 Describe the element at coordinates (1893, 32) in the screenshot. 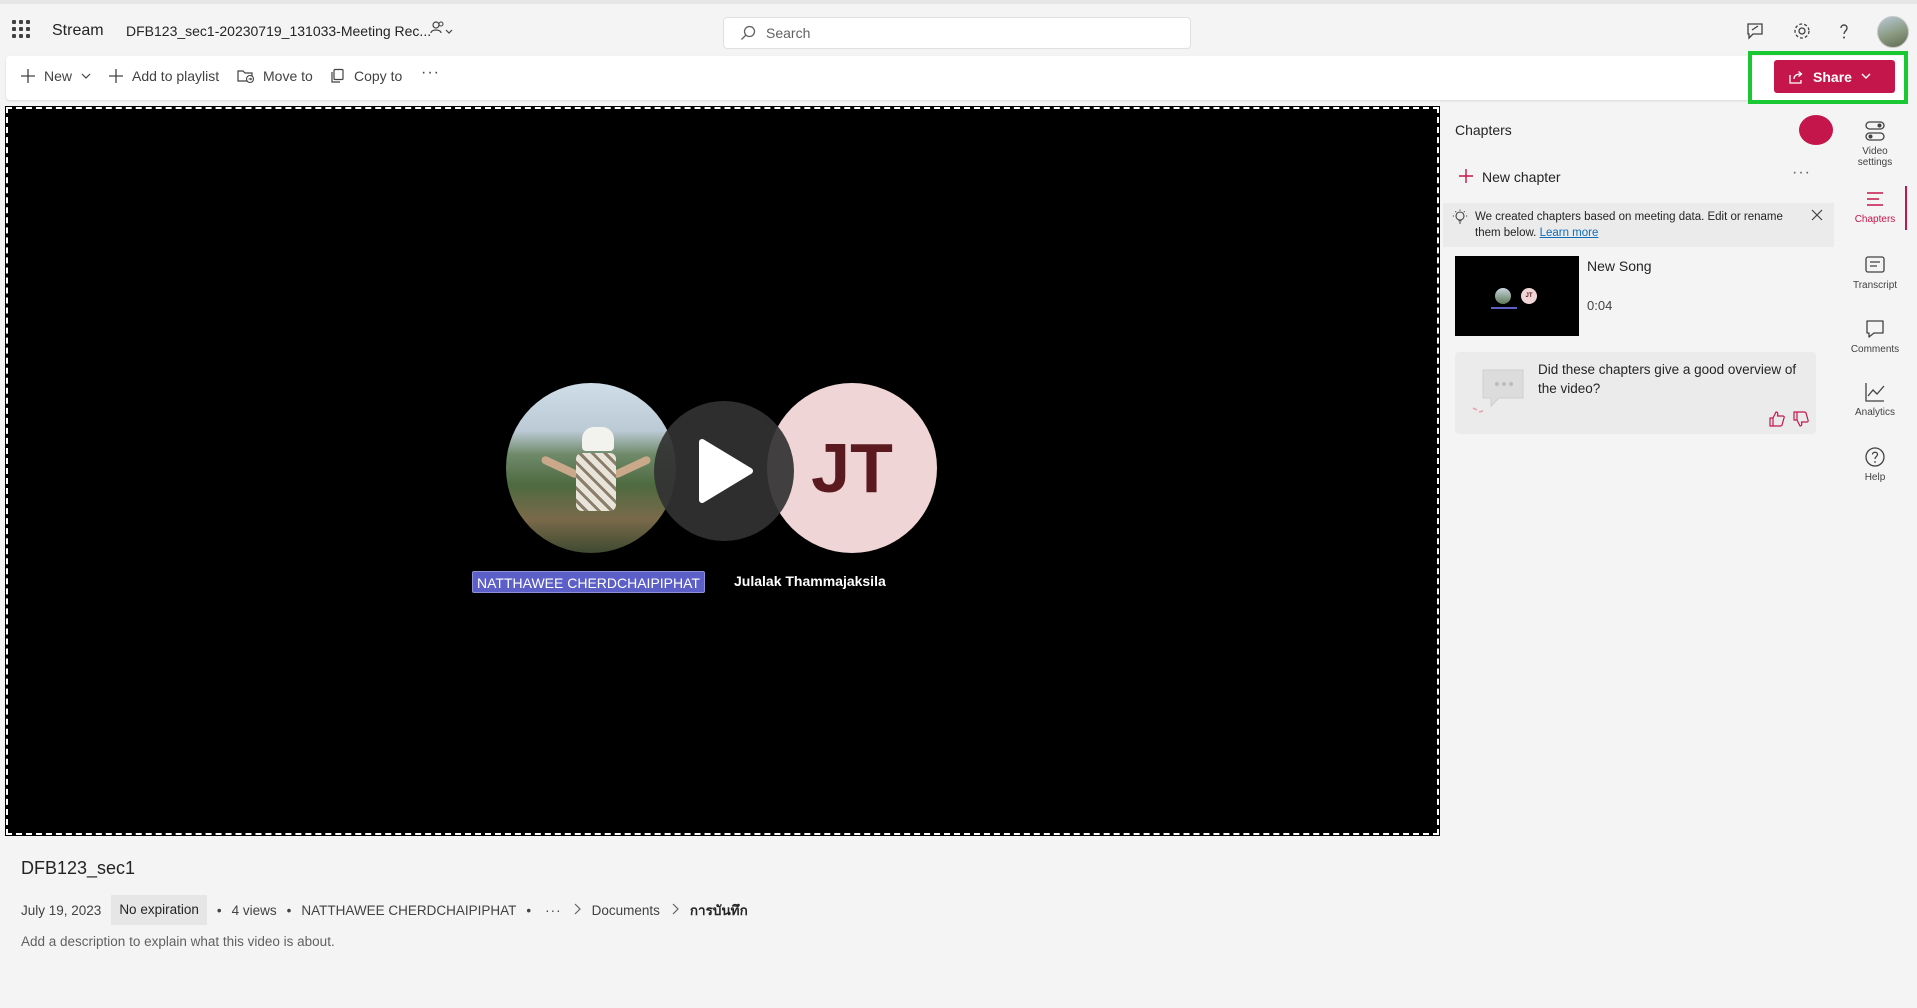

I see `user-avatar` at that location.